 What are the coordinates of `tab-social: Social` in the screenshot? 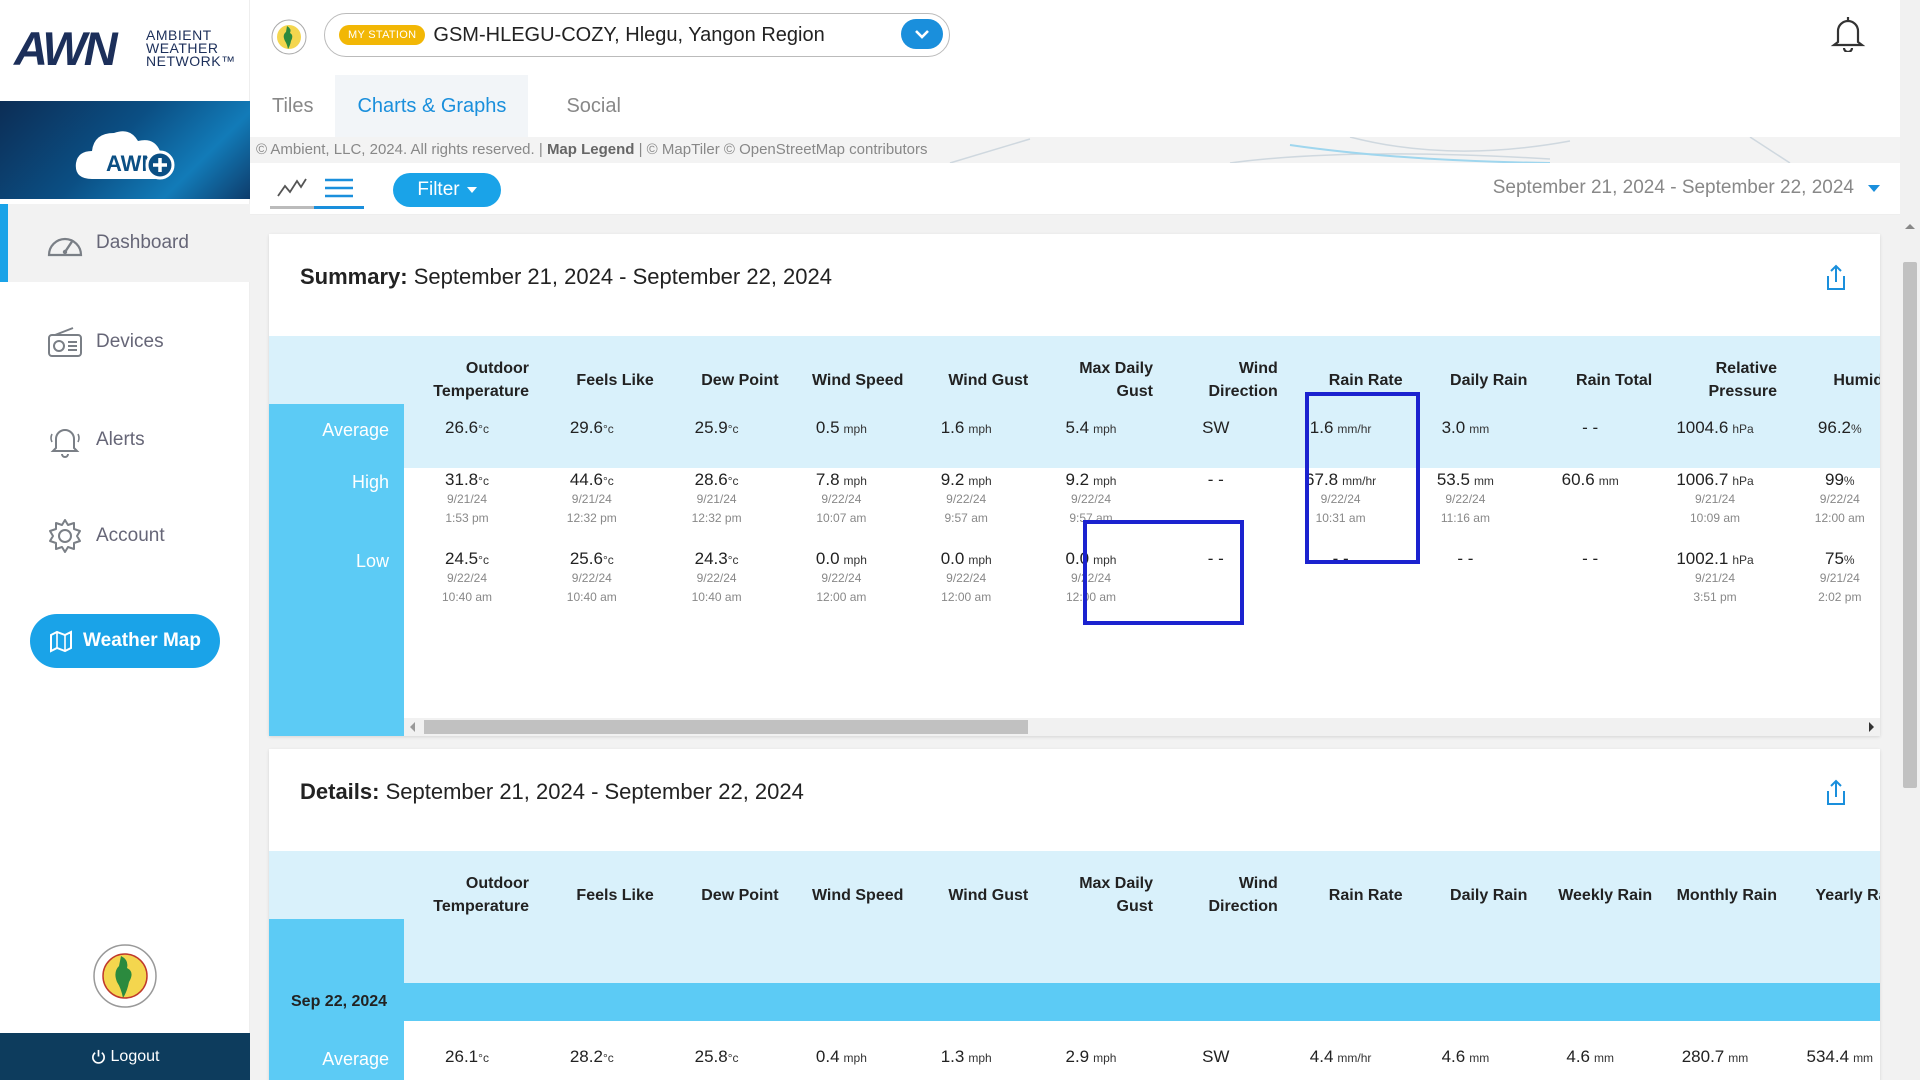 It's located at (585, 106).